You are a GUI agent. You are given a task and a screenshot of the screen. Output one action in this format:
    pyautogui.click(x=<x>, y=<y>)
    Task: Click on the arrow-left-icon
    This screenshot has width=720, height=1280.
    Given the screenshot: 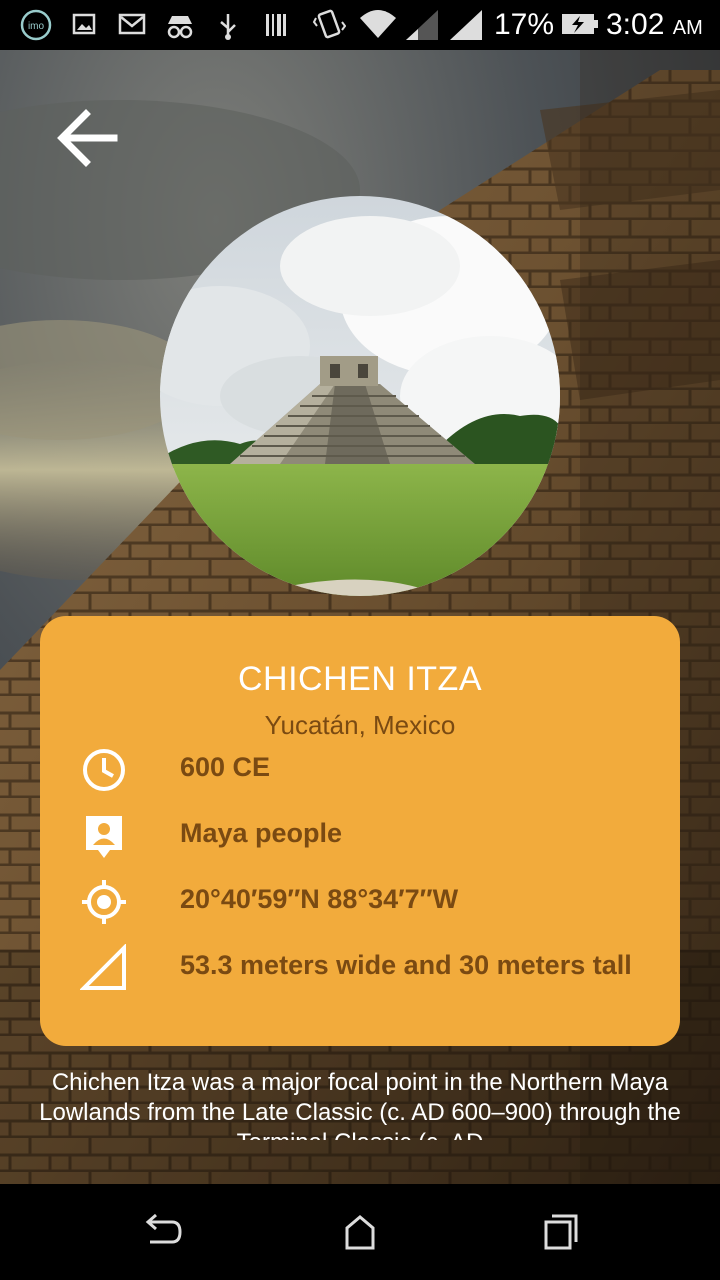 What is the action you would take?
    pyautogui.click(x=87, y=138)
    